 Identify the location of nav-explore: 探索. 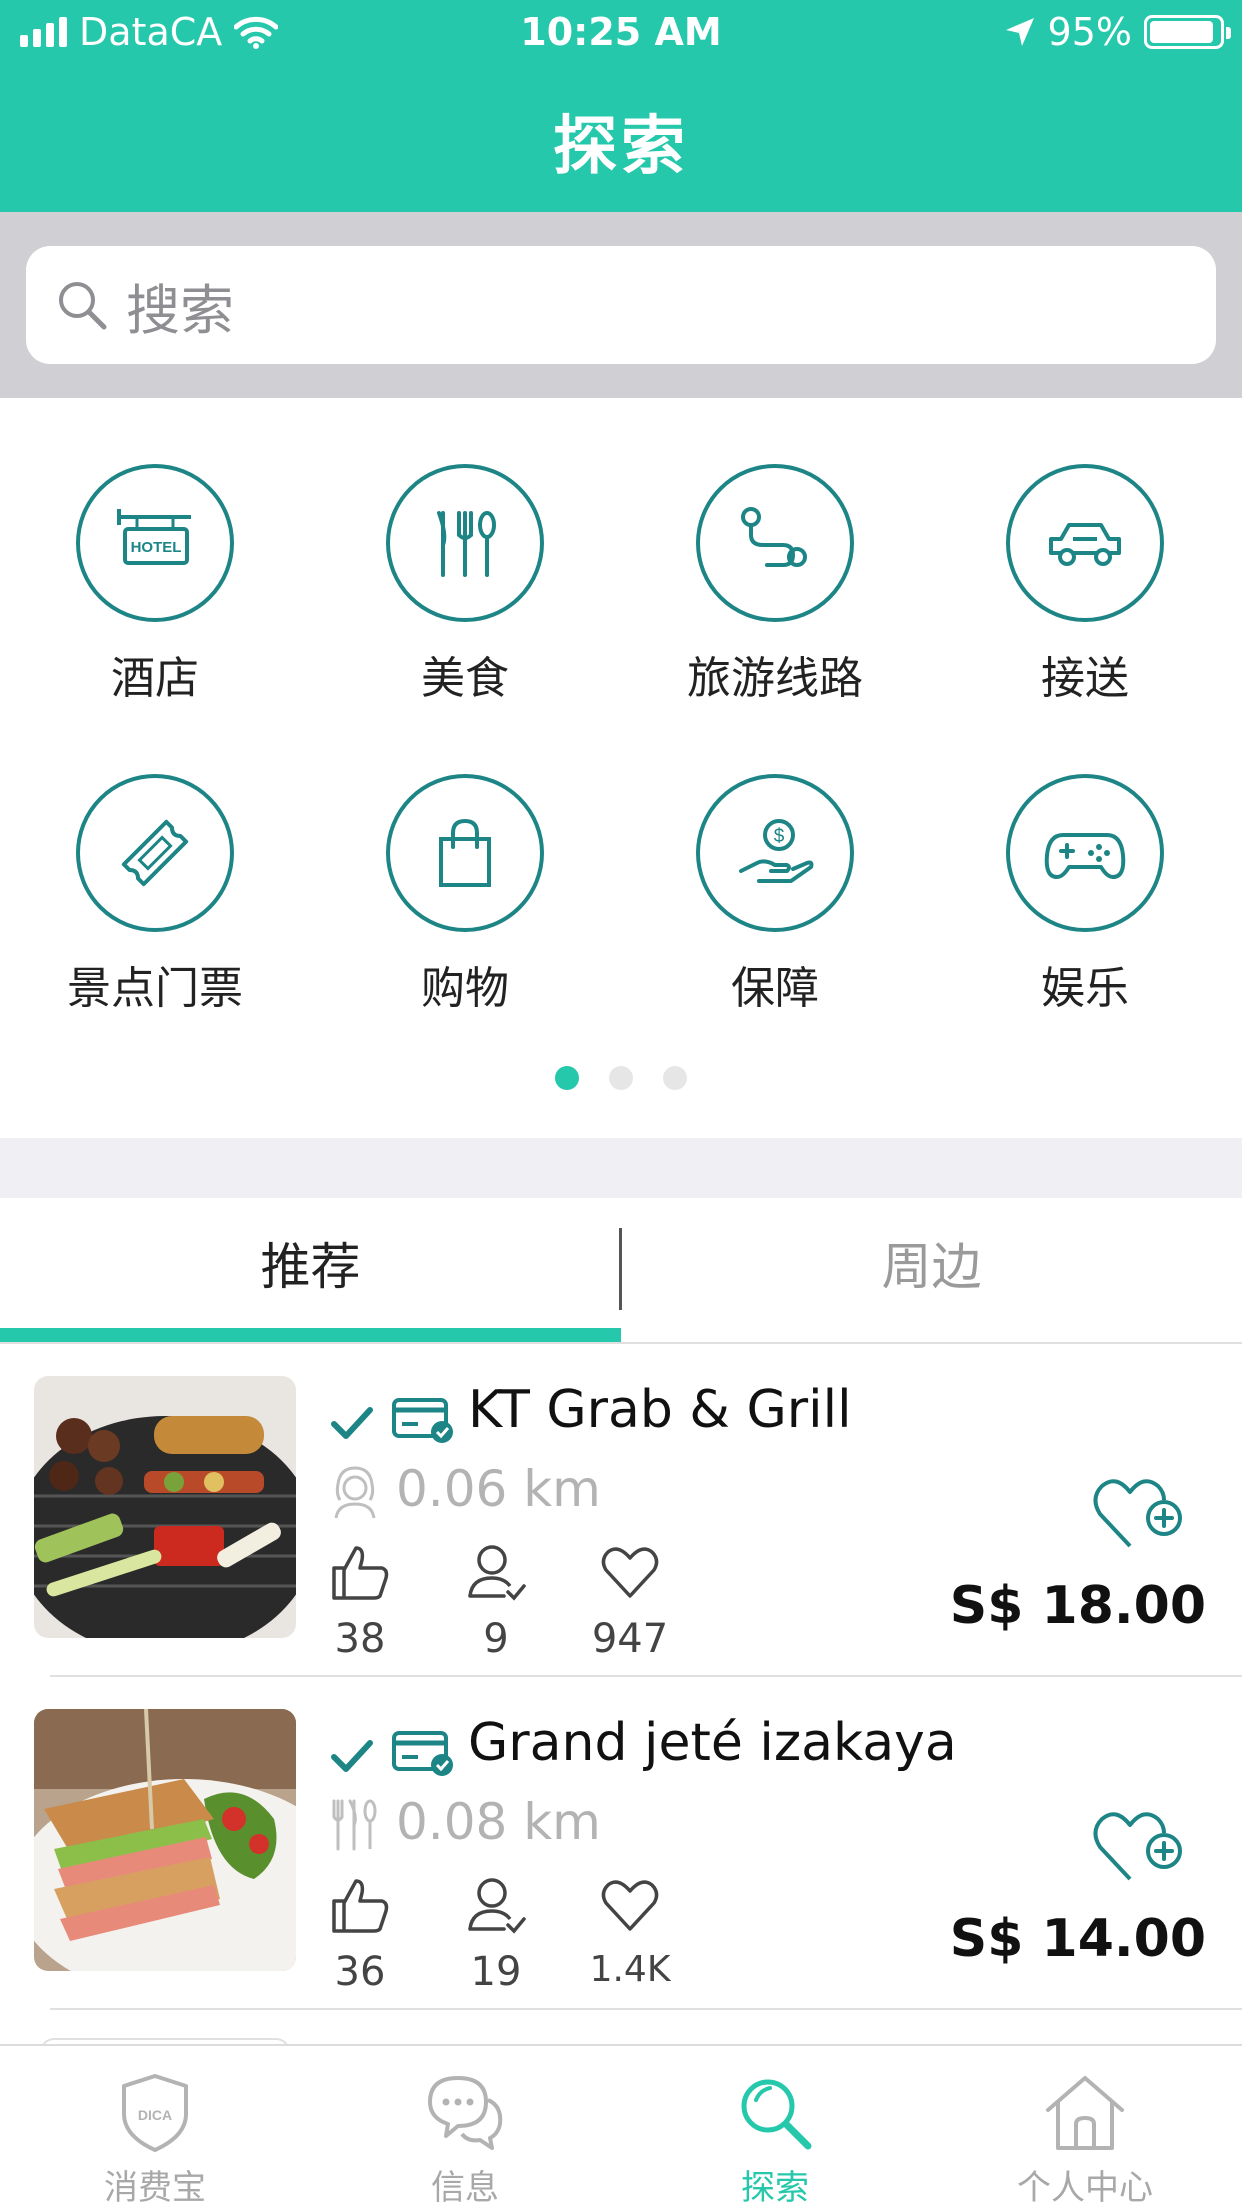
(775, 2127).